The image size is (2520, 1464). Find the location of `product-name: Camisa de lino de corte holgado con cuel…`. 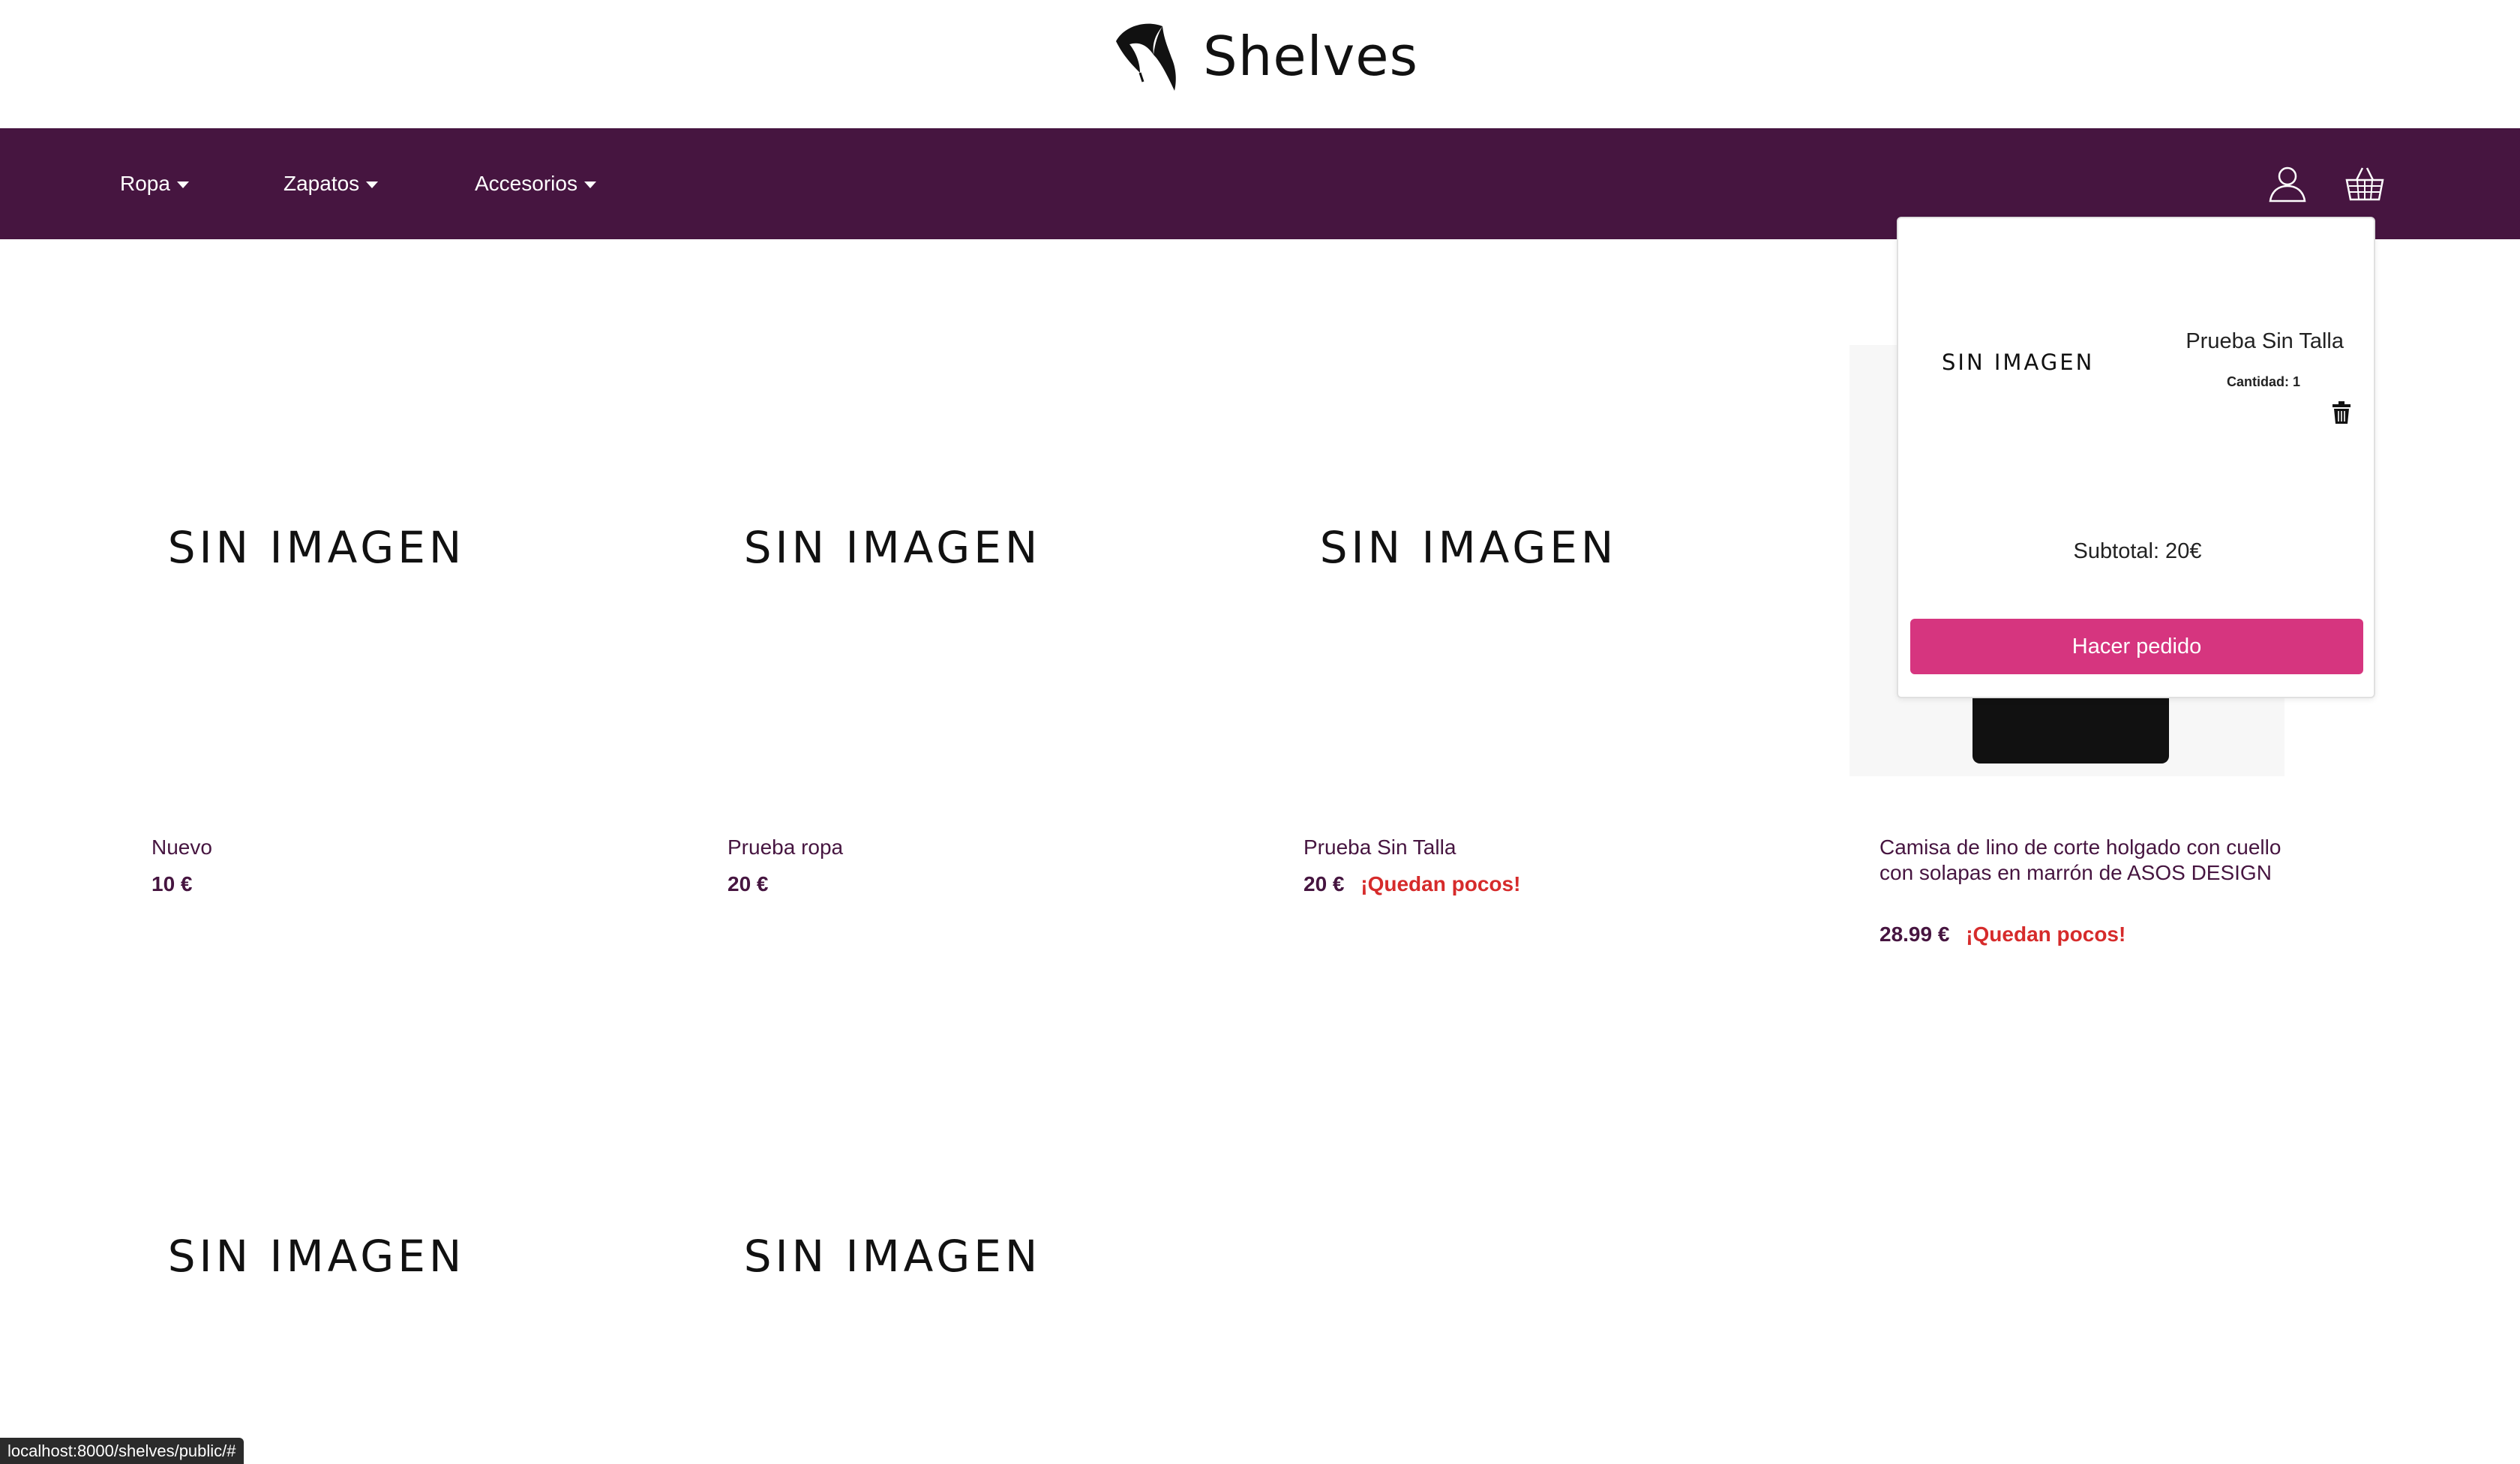

product-name: Camisa de lino de corte holgado con cuel… is located at coordinates (2082, 860).